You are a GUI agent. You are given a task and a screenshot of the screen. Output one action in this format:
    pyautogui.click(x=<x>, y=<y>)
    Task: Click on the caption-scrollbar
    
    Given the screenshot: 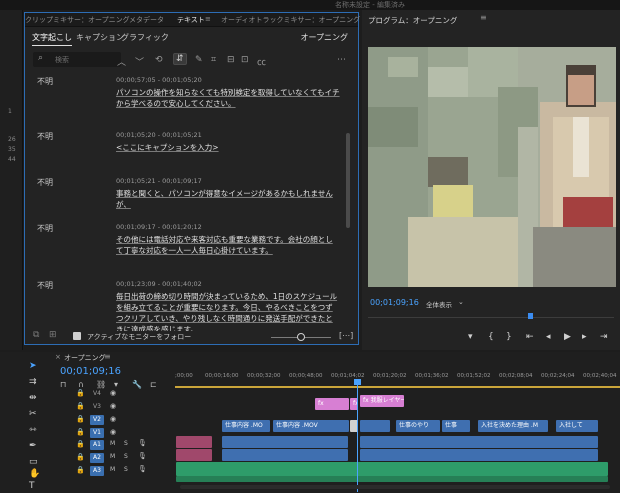 What is the action you would take?
    pyautogui.click(x=348, y=180)
    